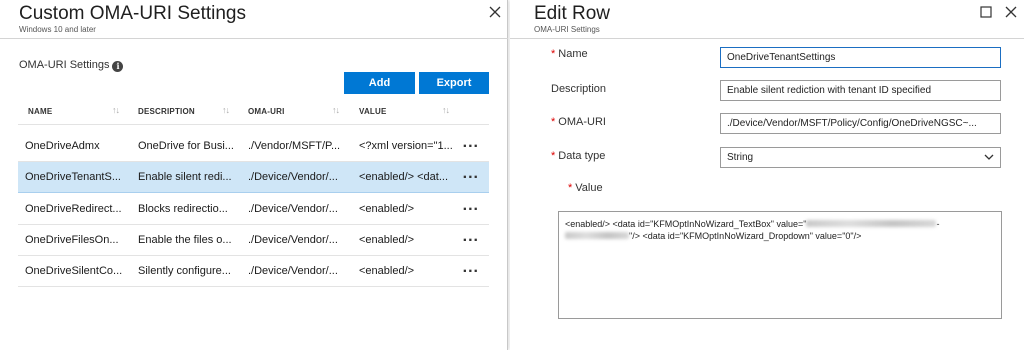 The width and height of the screenshot is (1024, 350). I want to click on blade-subtitle: OMA-URI Settings, so click(567, 29).